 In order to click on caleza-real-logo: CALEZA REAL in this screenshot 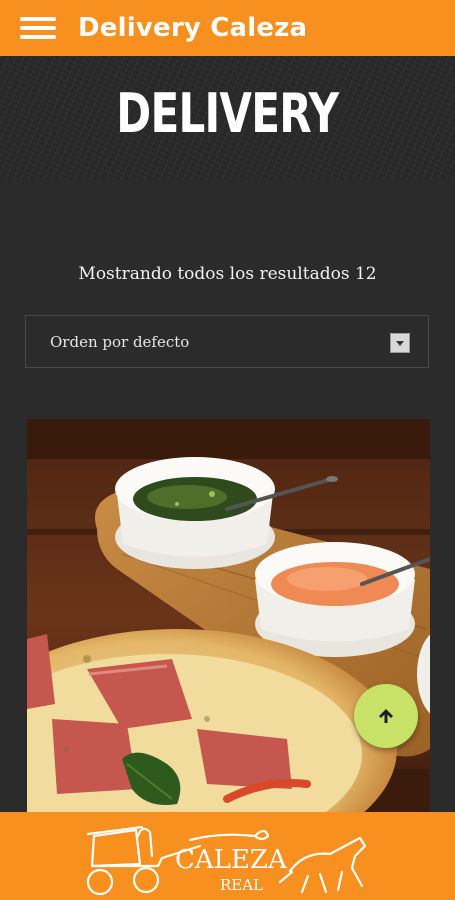, I will do `click(226, 860)`.